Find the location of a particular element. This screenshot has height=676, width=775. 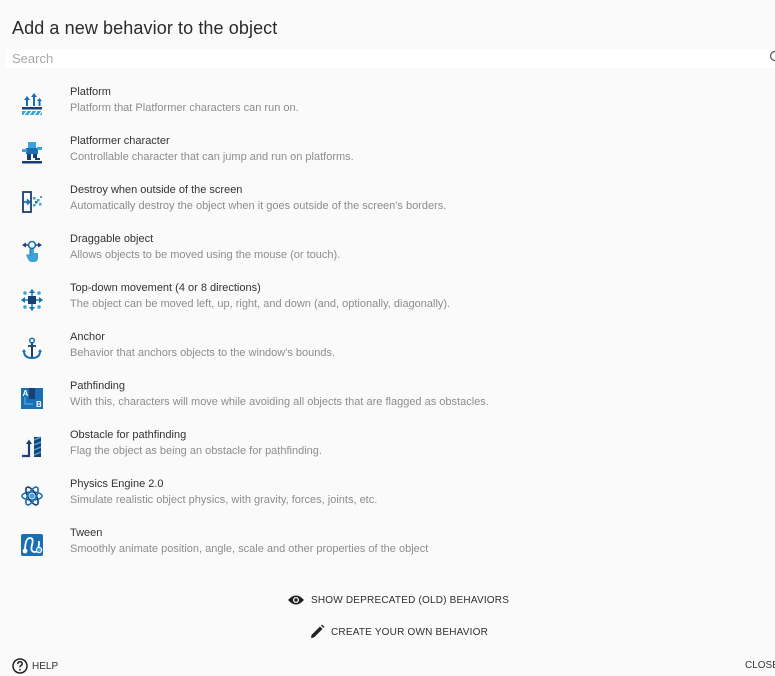

eye-icon is located at coordinates (296, 600).